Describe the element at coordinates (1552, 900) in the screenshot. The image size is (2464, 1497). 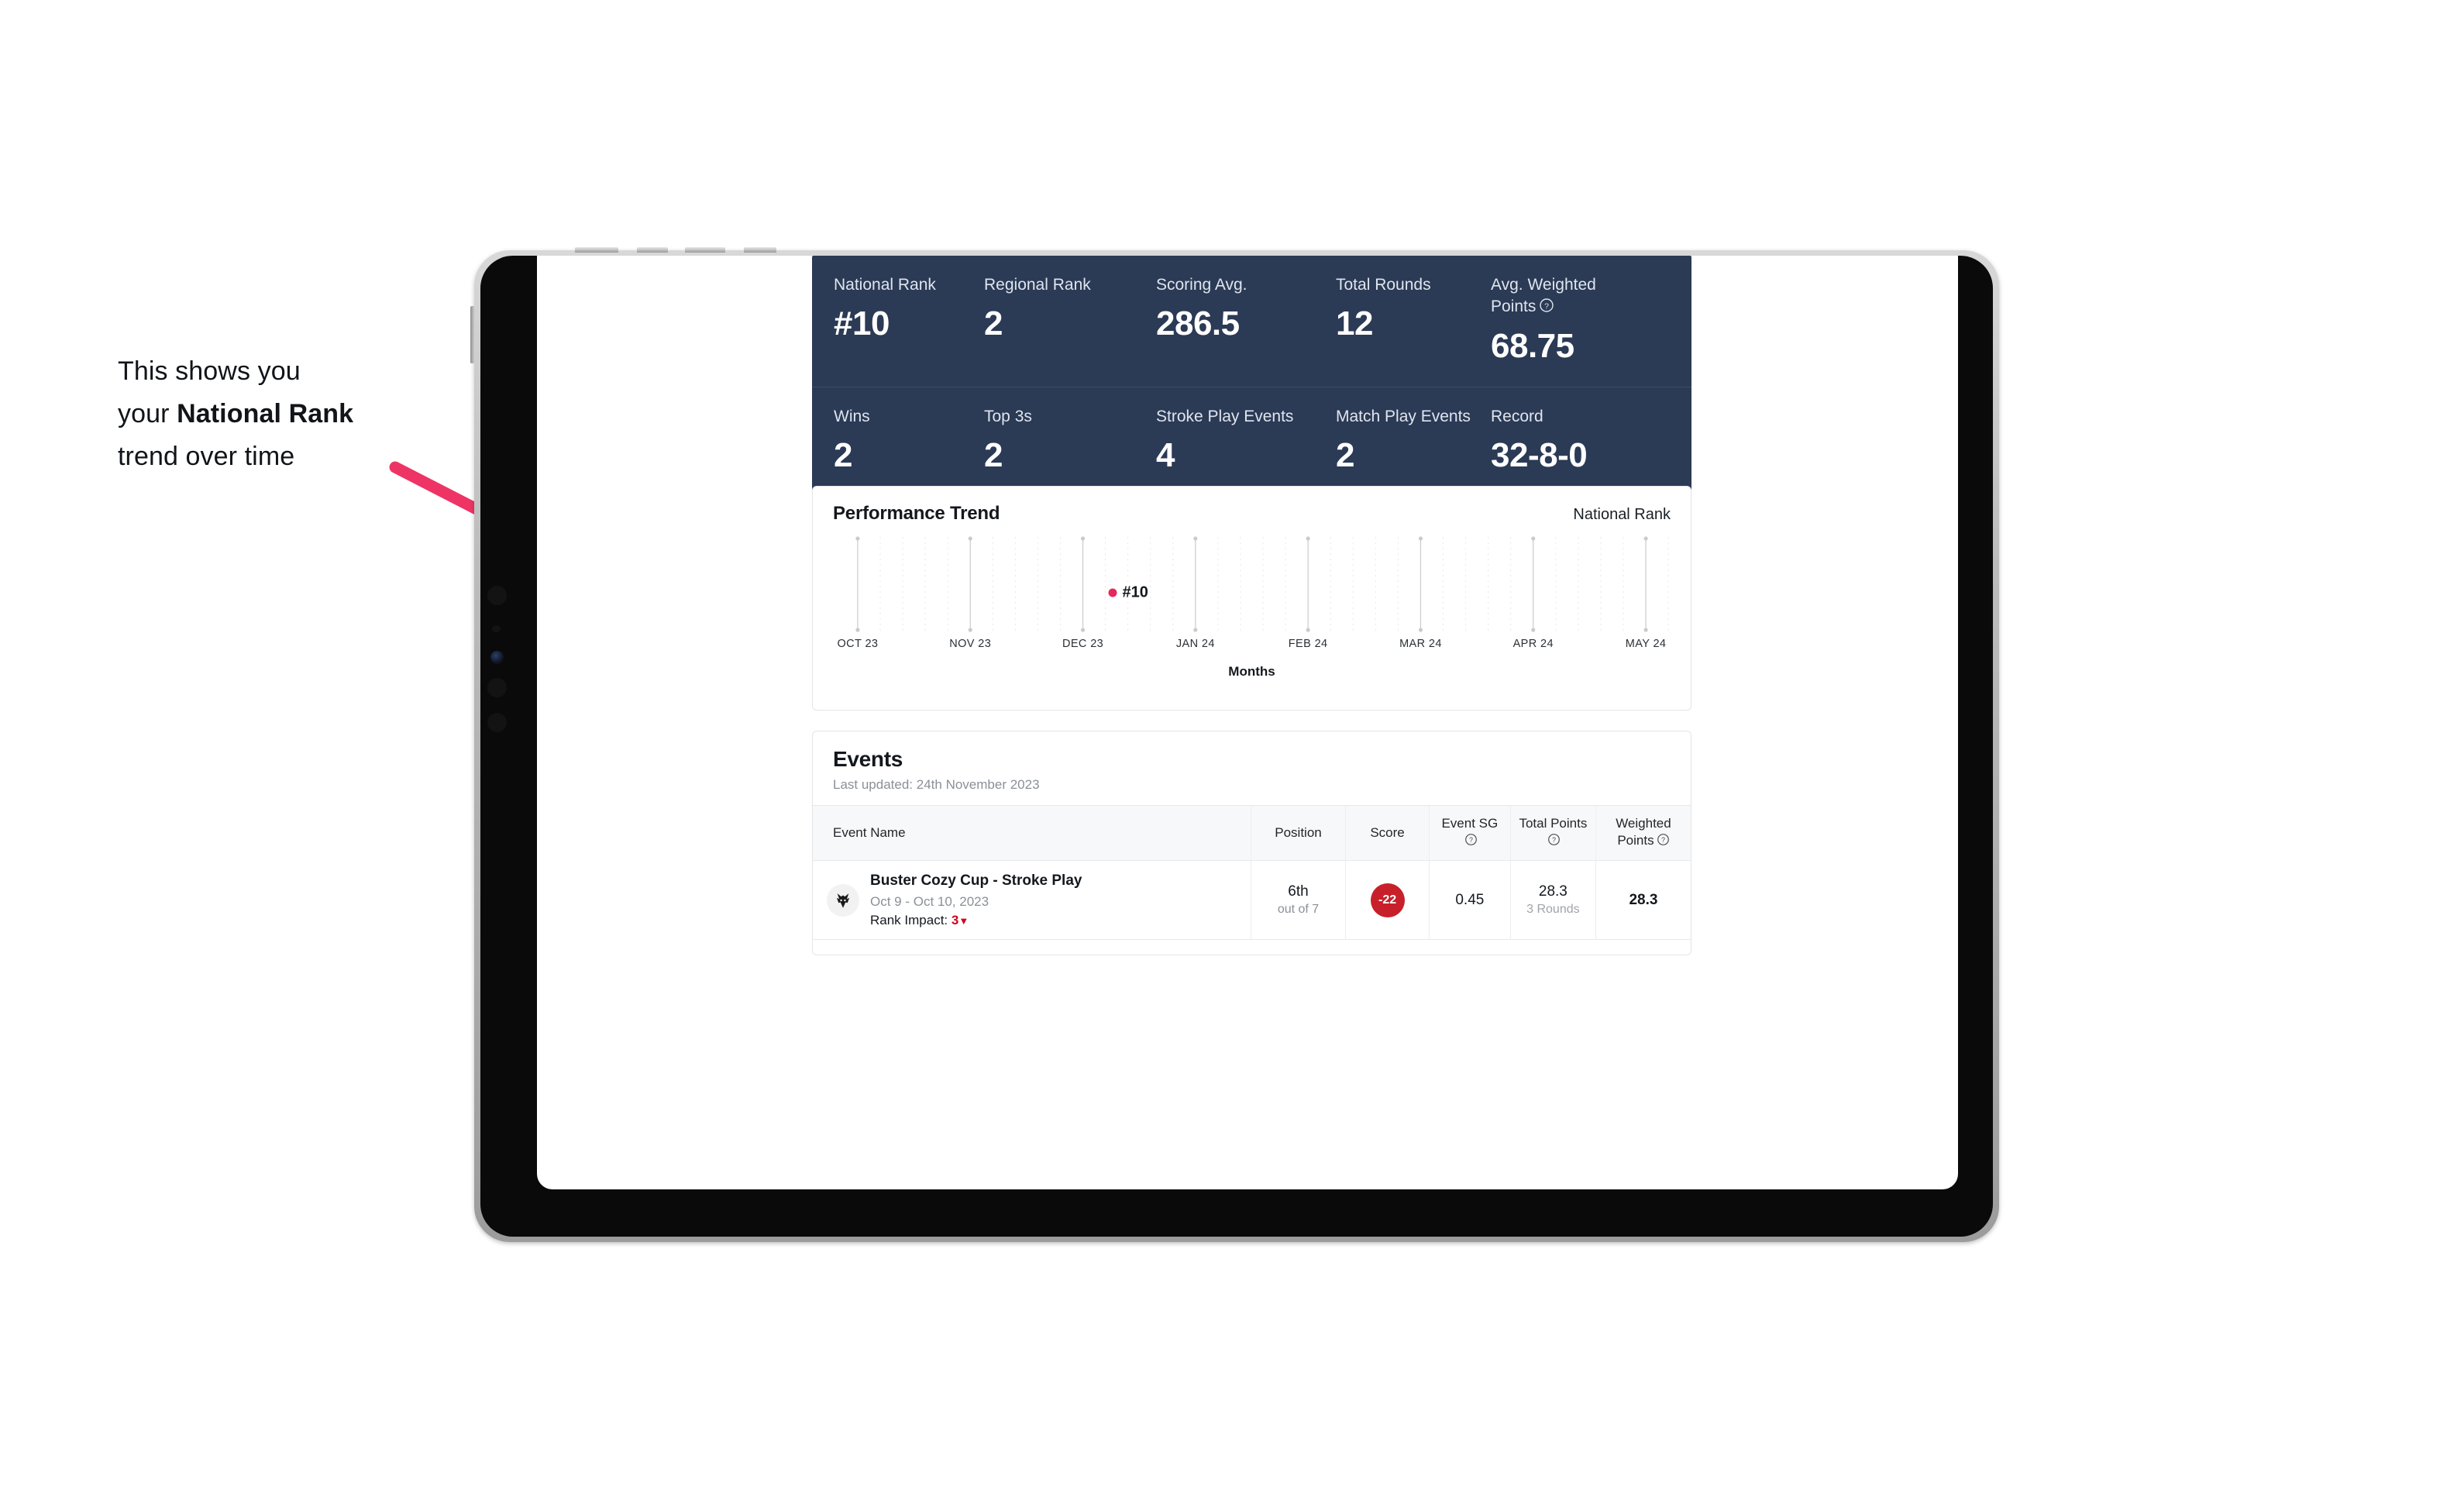
I see `cell-total-points: 28.3 3 Rounds` at that location.